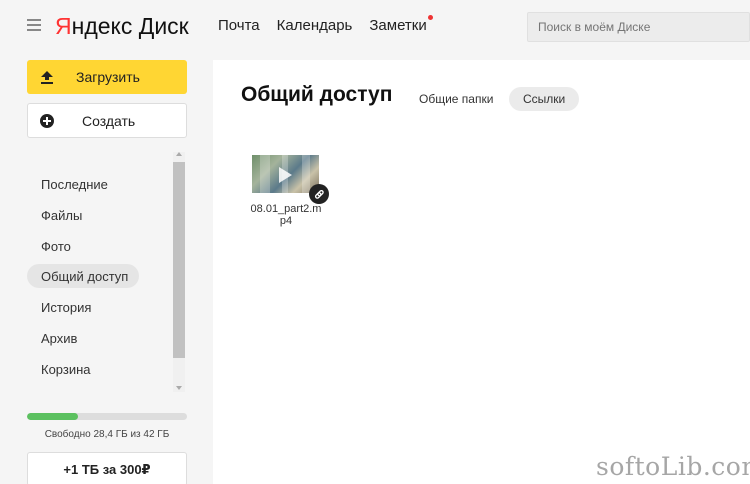  What do you see at coordinates (239, 25) in the screenshot?
I see `nav-mail: Почта` at bounding box center [239, 25].